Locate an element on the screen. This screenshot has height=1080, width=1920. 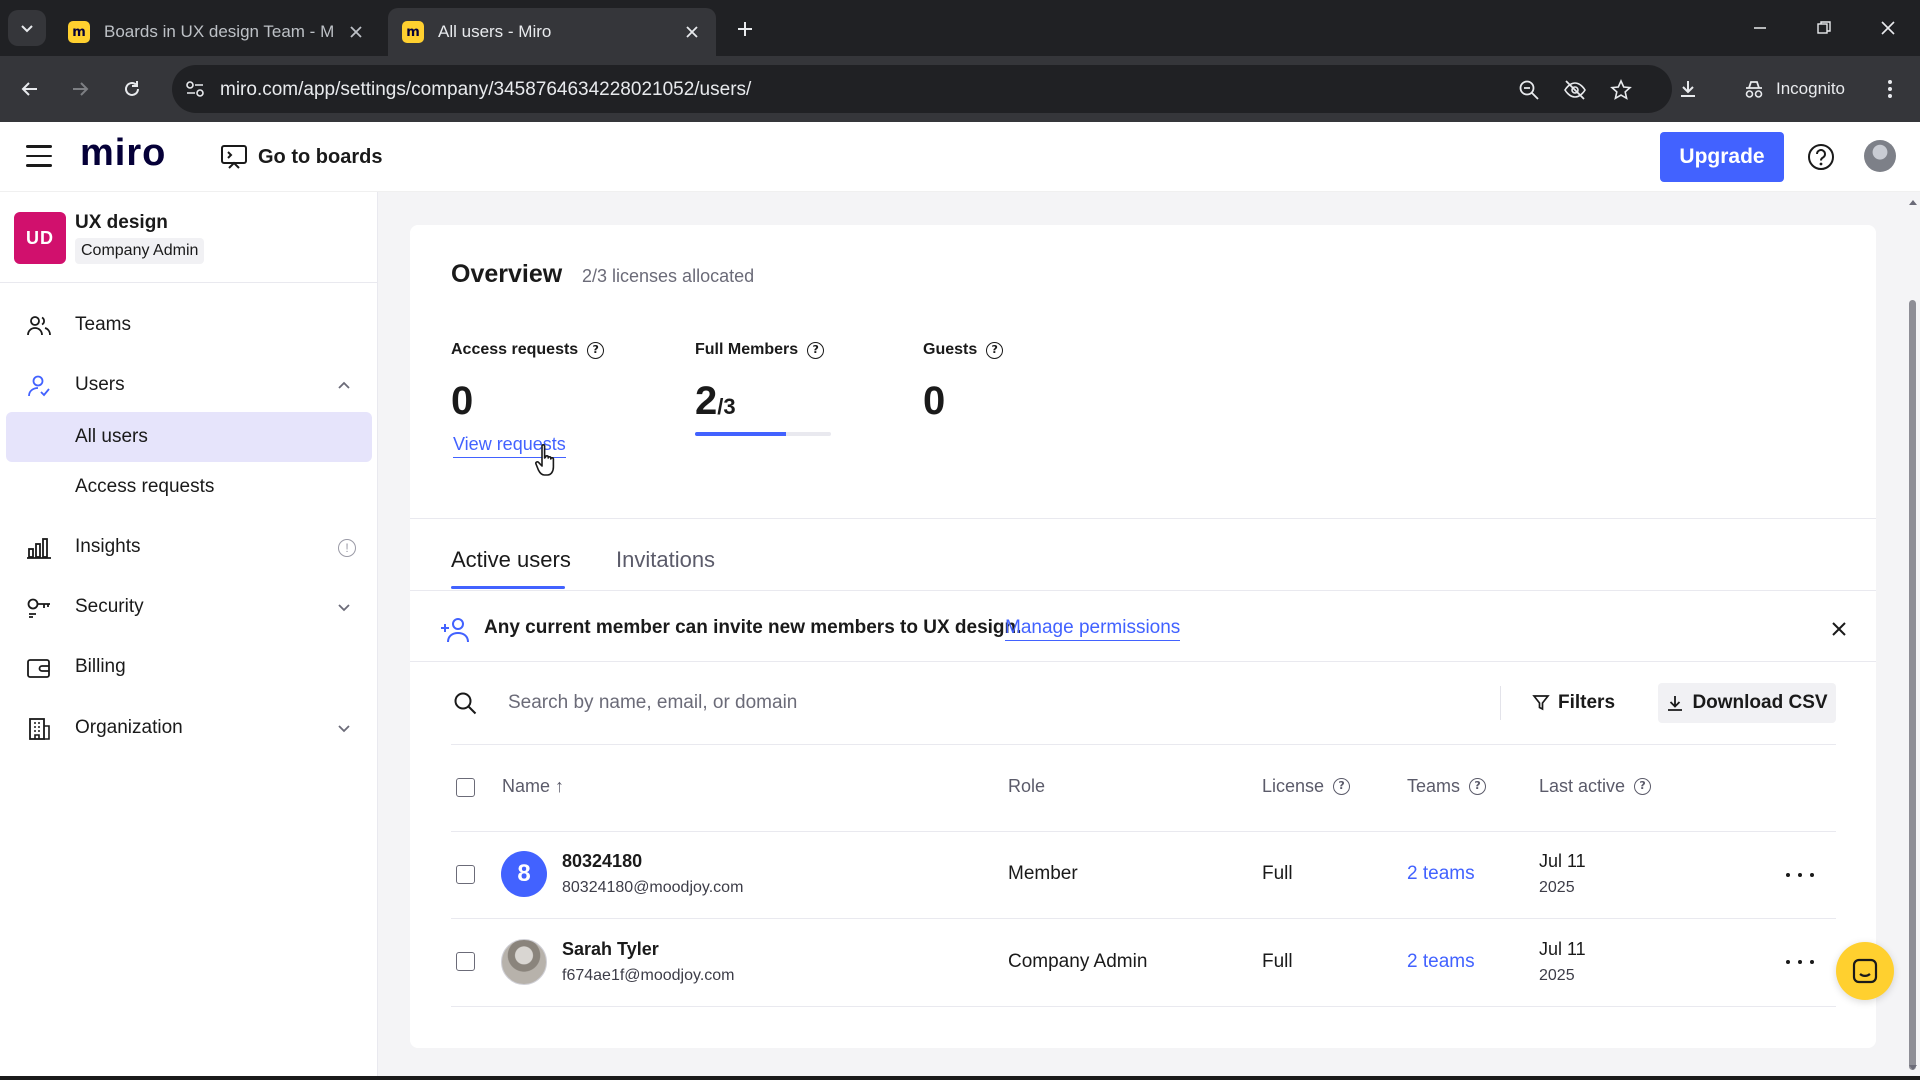
browser-tab-boards: m Boards in UX design Team - Mir is located at coordinates (217, 32).